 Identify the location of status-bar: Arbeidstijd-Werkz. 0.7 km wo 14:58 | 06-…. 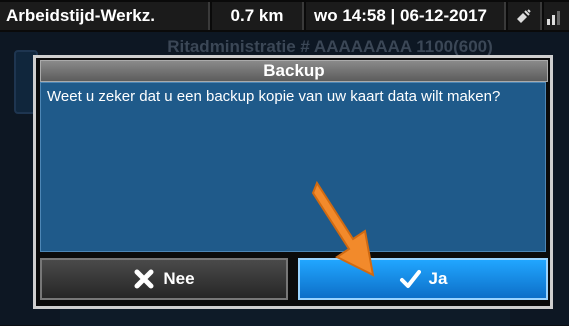
(284, 16).